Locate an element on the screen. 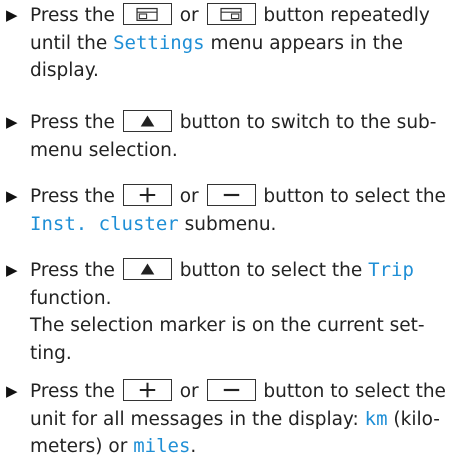  display-term: miles is located at coordinates (162, 446).